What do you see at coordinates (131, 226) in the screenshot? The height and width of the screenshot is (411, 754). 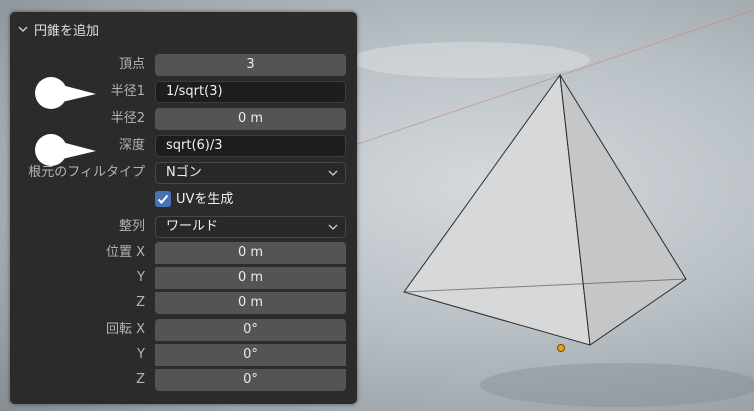 I see `align-label: 整列` at bounding box center [131, 226].